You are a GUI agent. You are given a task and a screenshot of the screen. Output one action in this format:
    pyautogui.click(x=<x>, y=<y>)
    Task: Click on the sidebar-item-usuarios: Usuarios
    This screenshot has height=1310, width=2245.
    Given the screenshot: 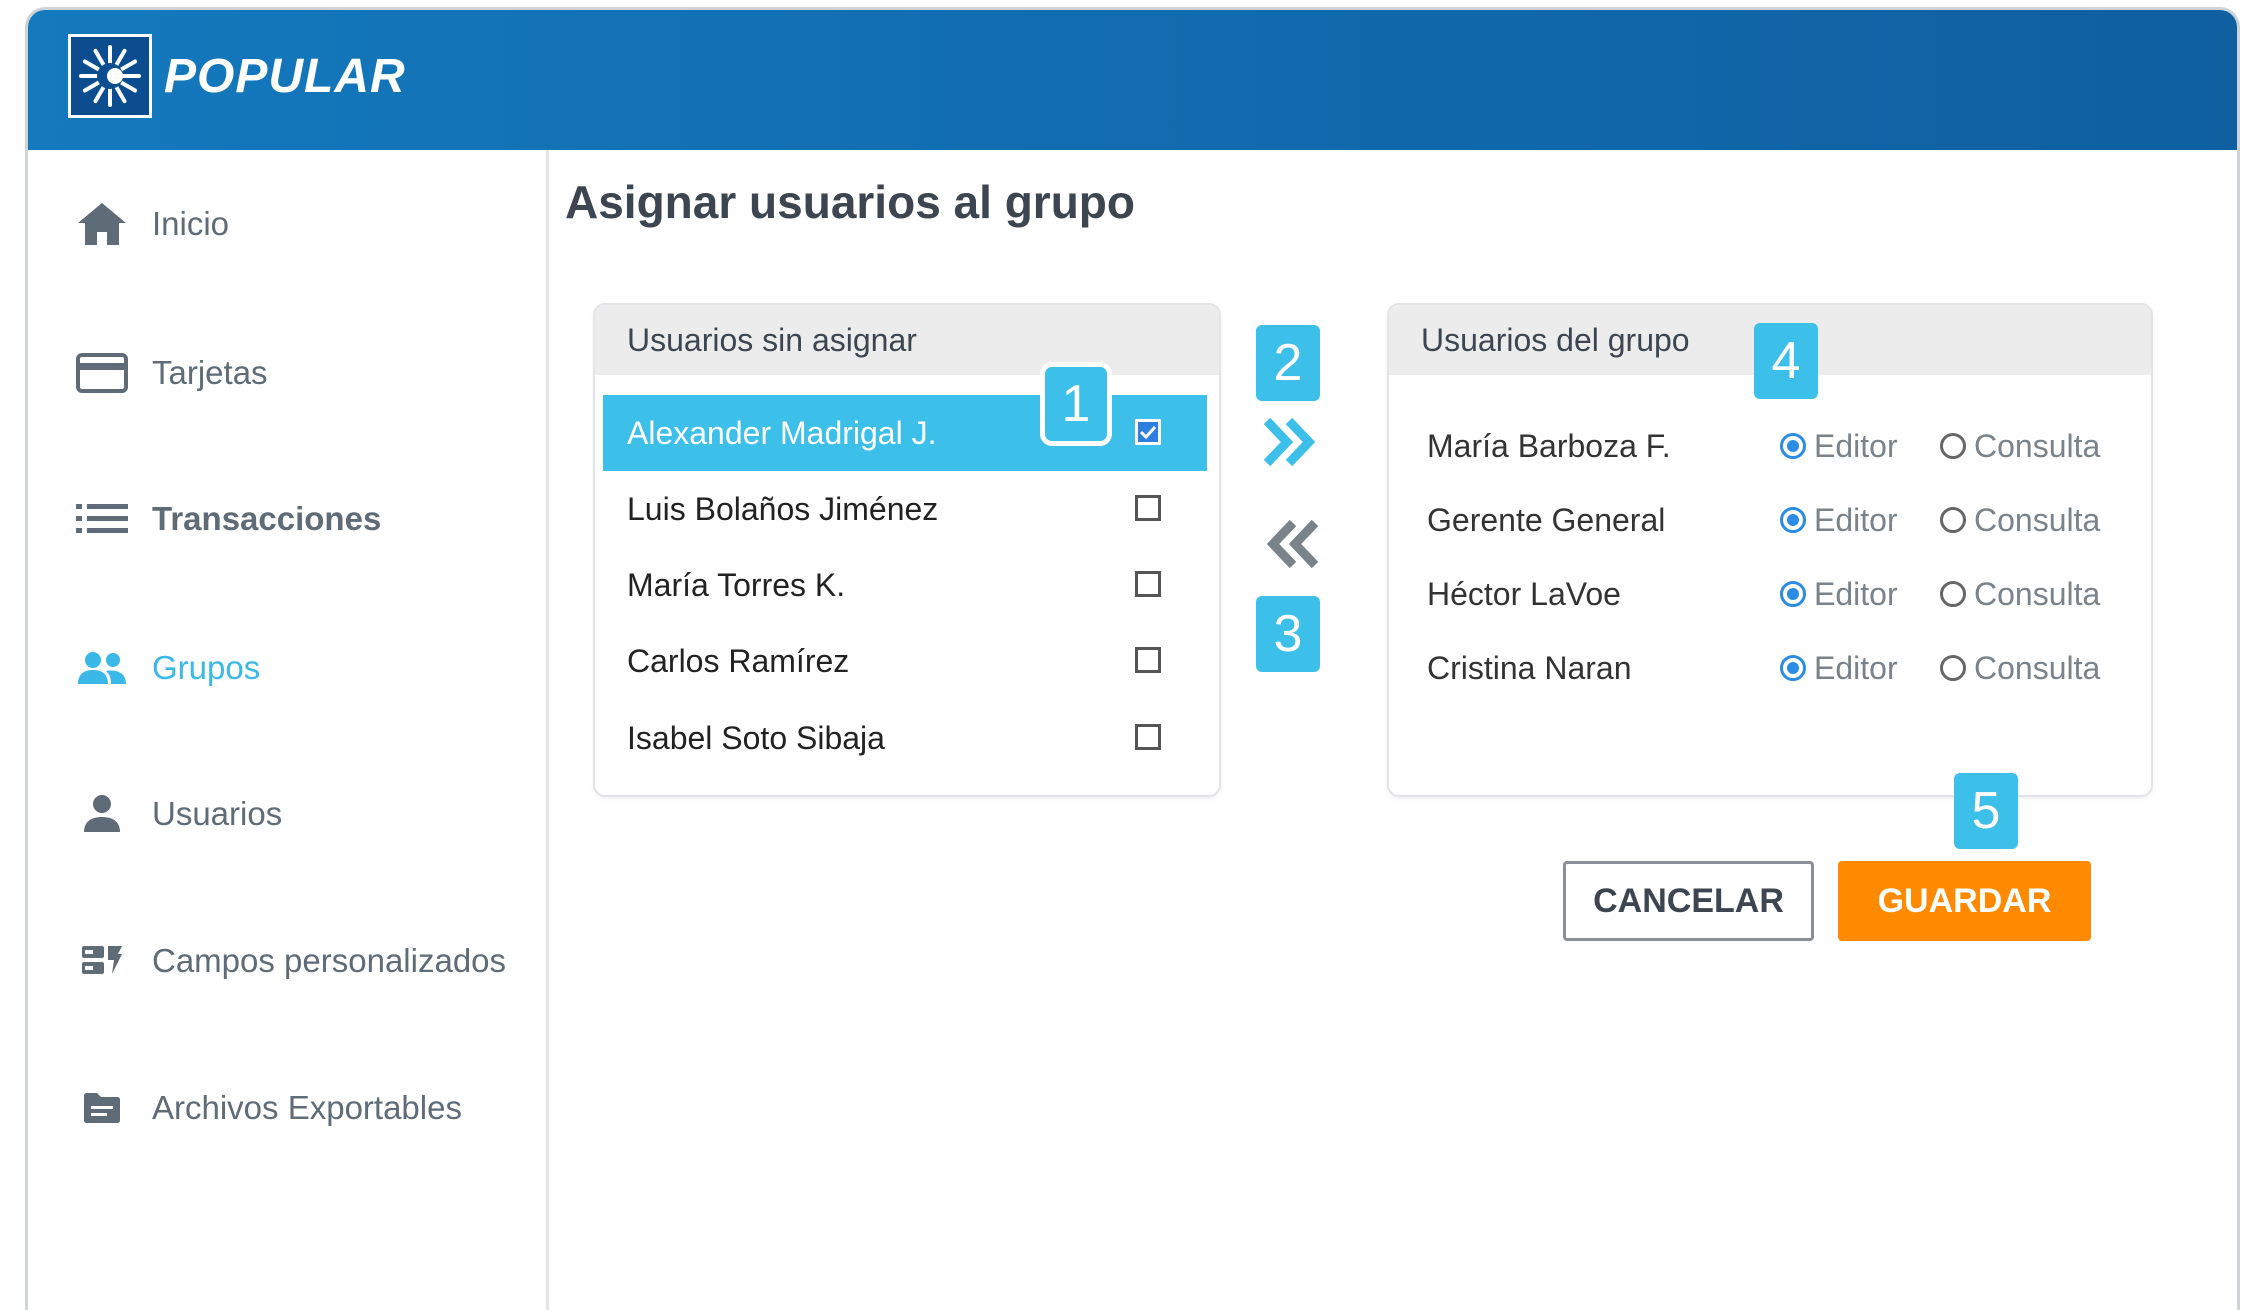 What is the action you would take?
    pyautogui.click(x=155, y=814)
    